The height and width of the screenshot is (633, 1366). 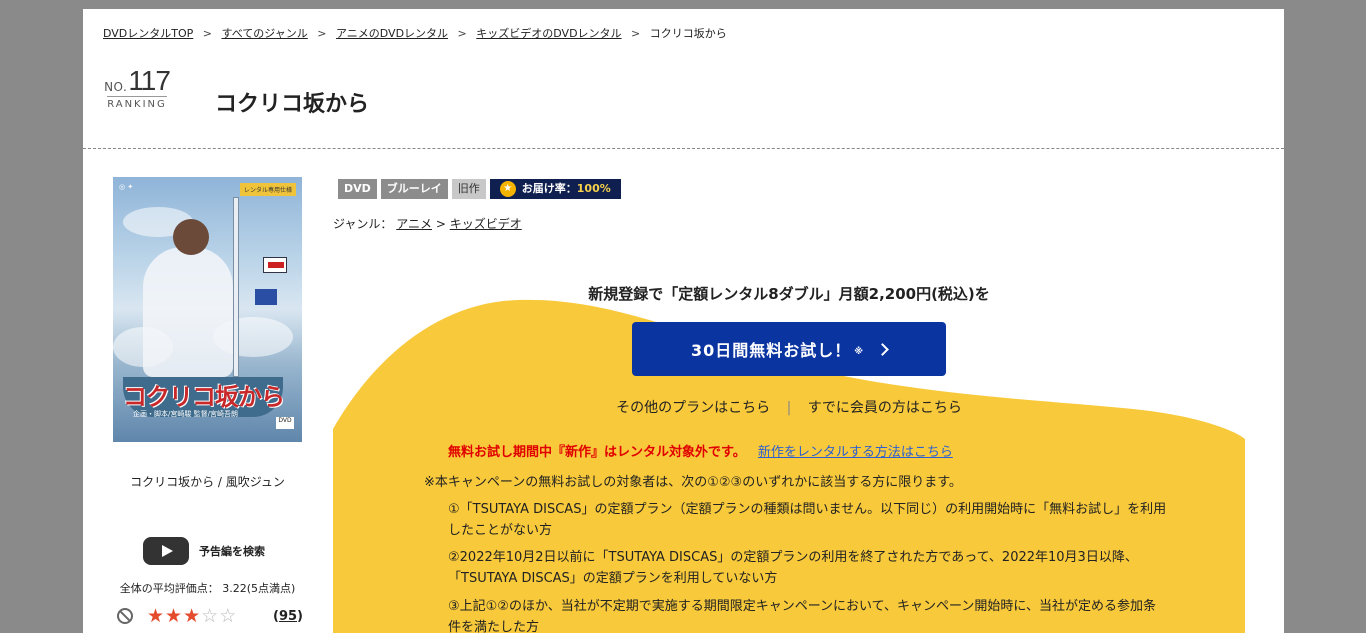 What do you see at coordinates (549, 188) in the screenshot?
I see `delivery-rate-label: お届け率：` at bounding box center [549, 188].